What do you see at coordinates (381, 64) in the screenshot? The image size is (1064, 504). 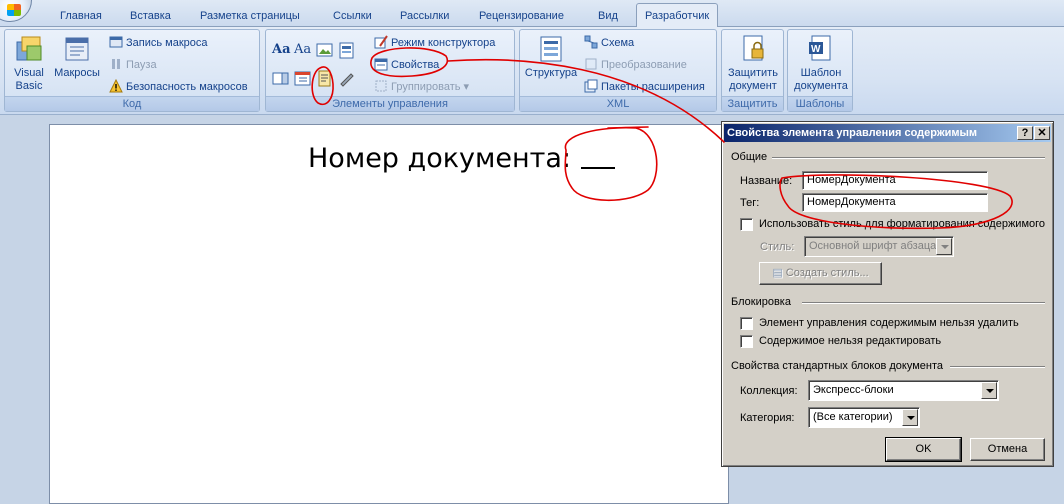 I see `properties-icon` at bounding box center [381, 64].